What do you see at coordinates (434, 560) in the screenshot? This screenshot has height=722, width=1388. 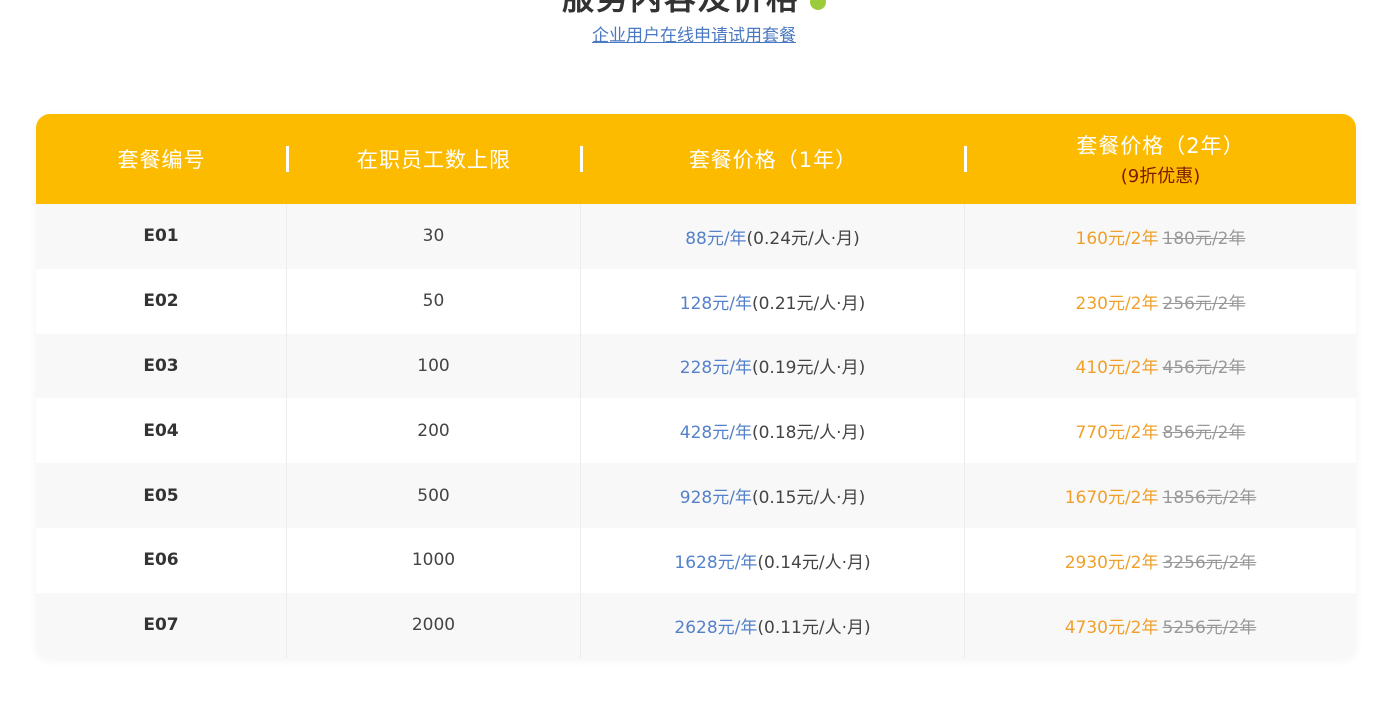 I see `employee-limit: 1000` at bounding box center [434, 560].